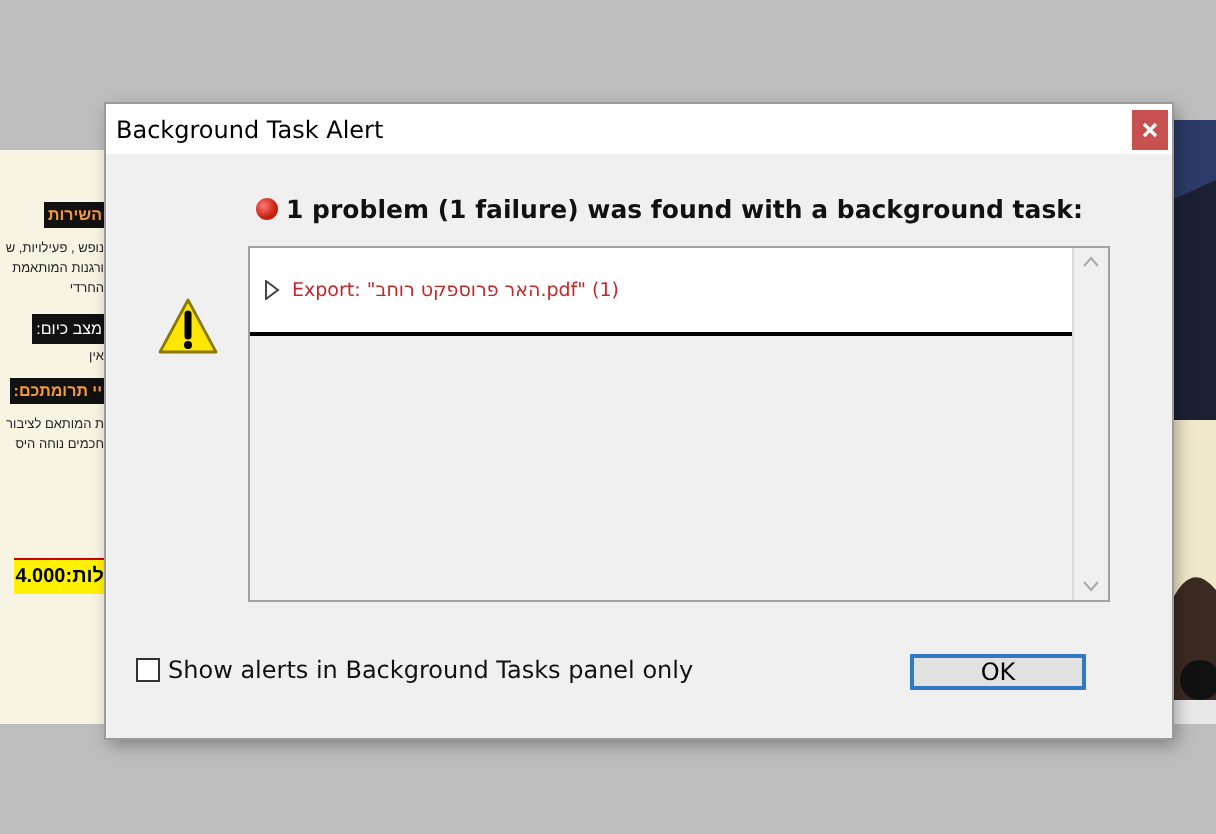  Describe the element at coordinates (250, 129) in the screenshot. I see `window-title: Background Task Alert` at that location.